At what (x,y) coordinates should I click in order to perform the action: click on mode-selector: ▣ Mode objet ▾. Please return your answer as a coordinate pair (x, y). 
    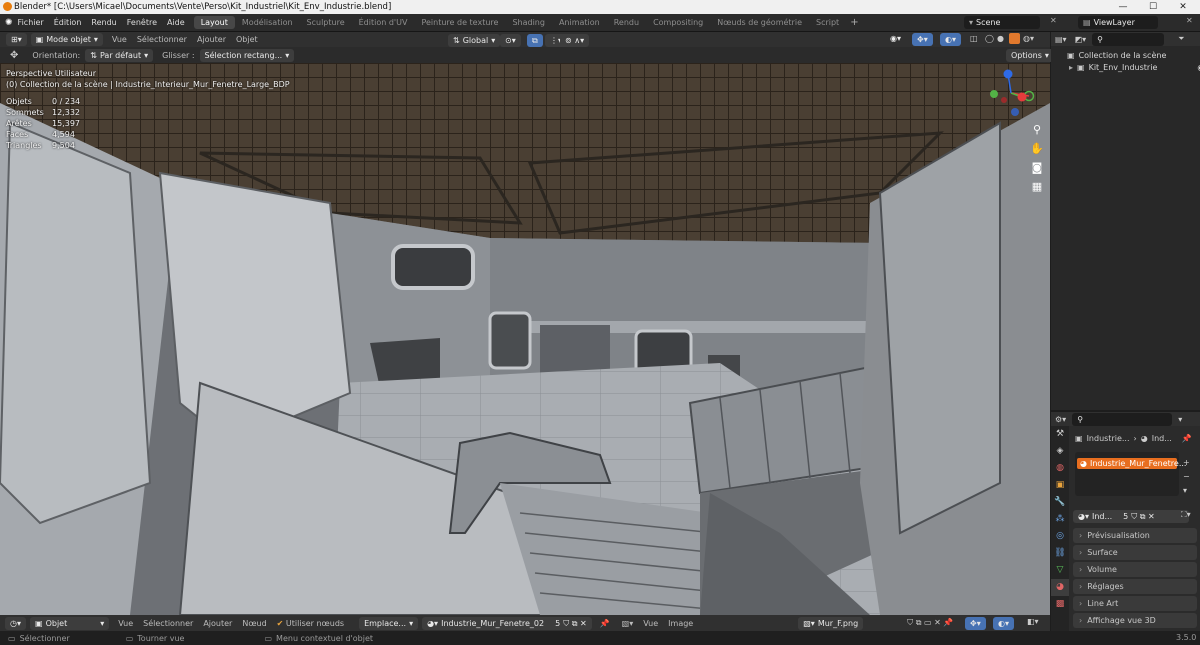
    Looking at the image, I should click on (66, 39).